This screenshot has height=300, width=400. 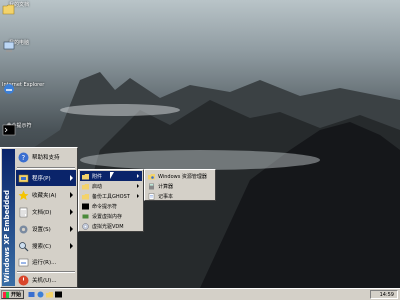 I want to click on notepad-icon, so click(x=151, y=196).